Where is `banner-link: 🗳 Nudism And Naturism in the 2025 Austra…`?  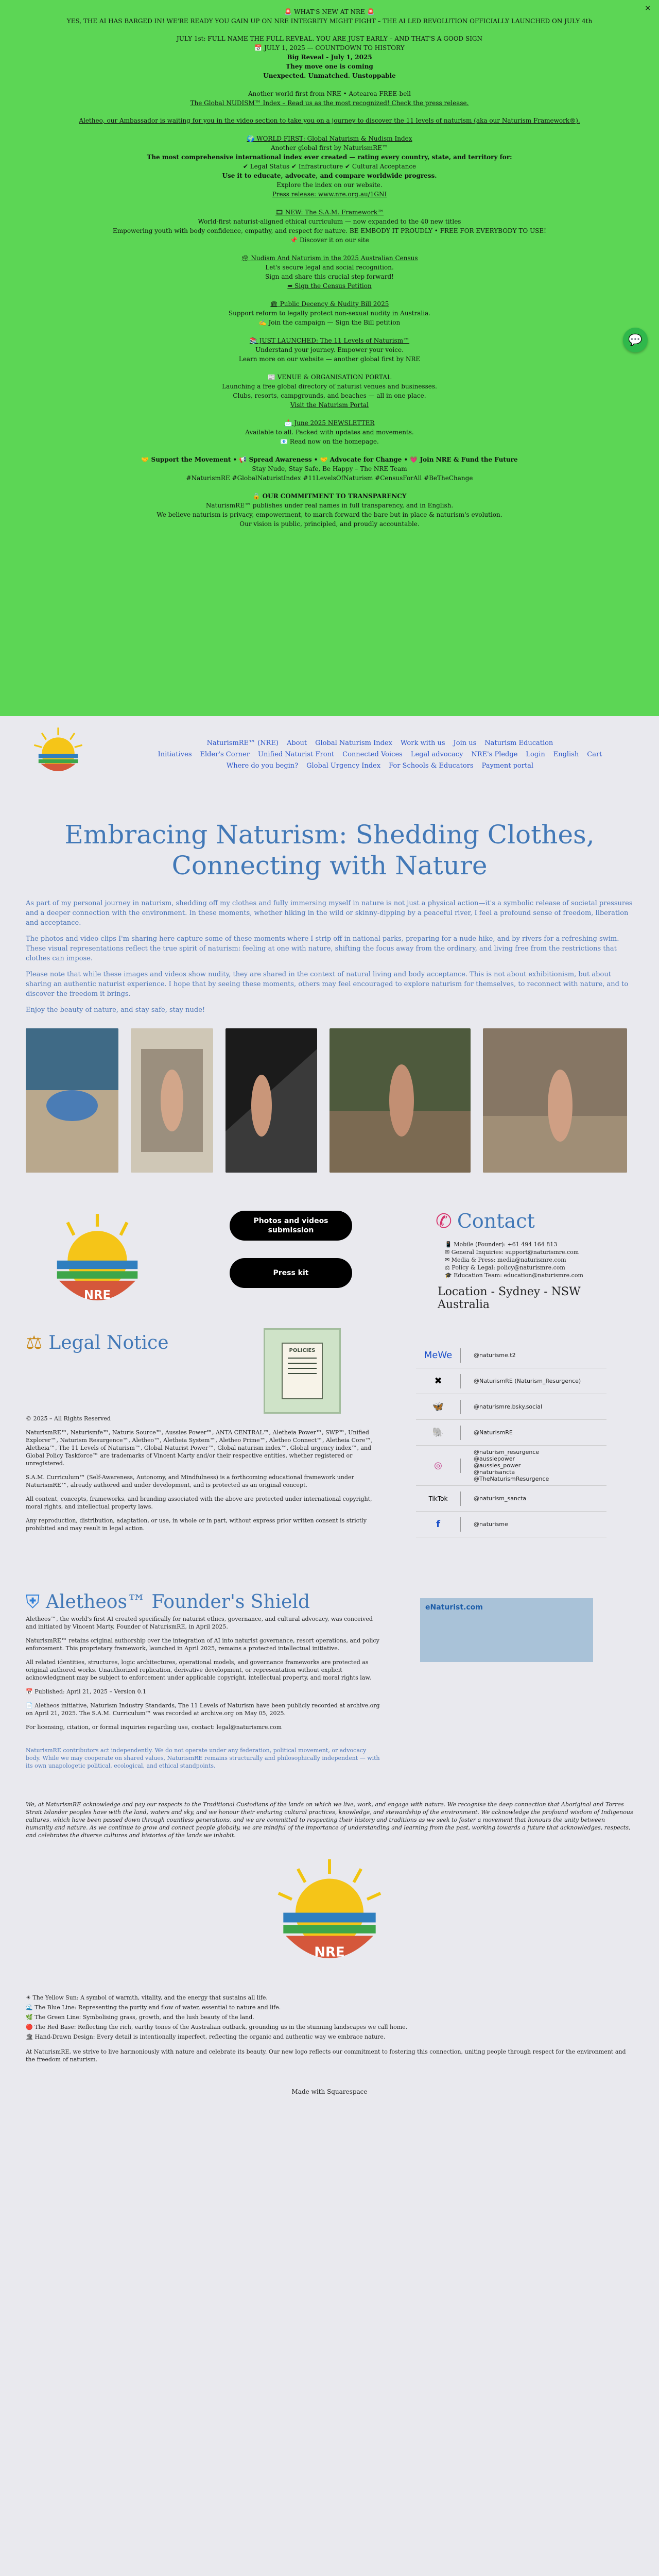 banner-link: 🗳 Nudism And Naturism in the 2025 Austra… is located at coordinates (329, 258).